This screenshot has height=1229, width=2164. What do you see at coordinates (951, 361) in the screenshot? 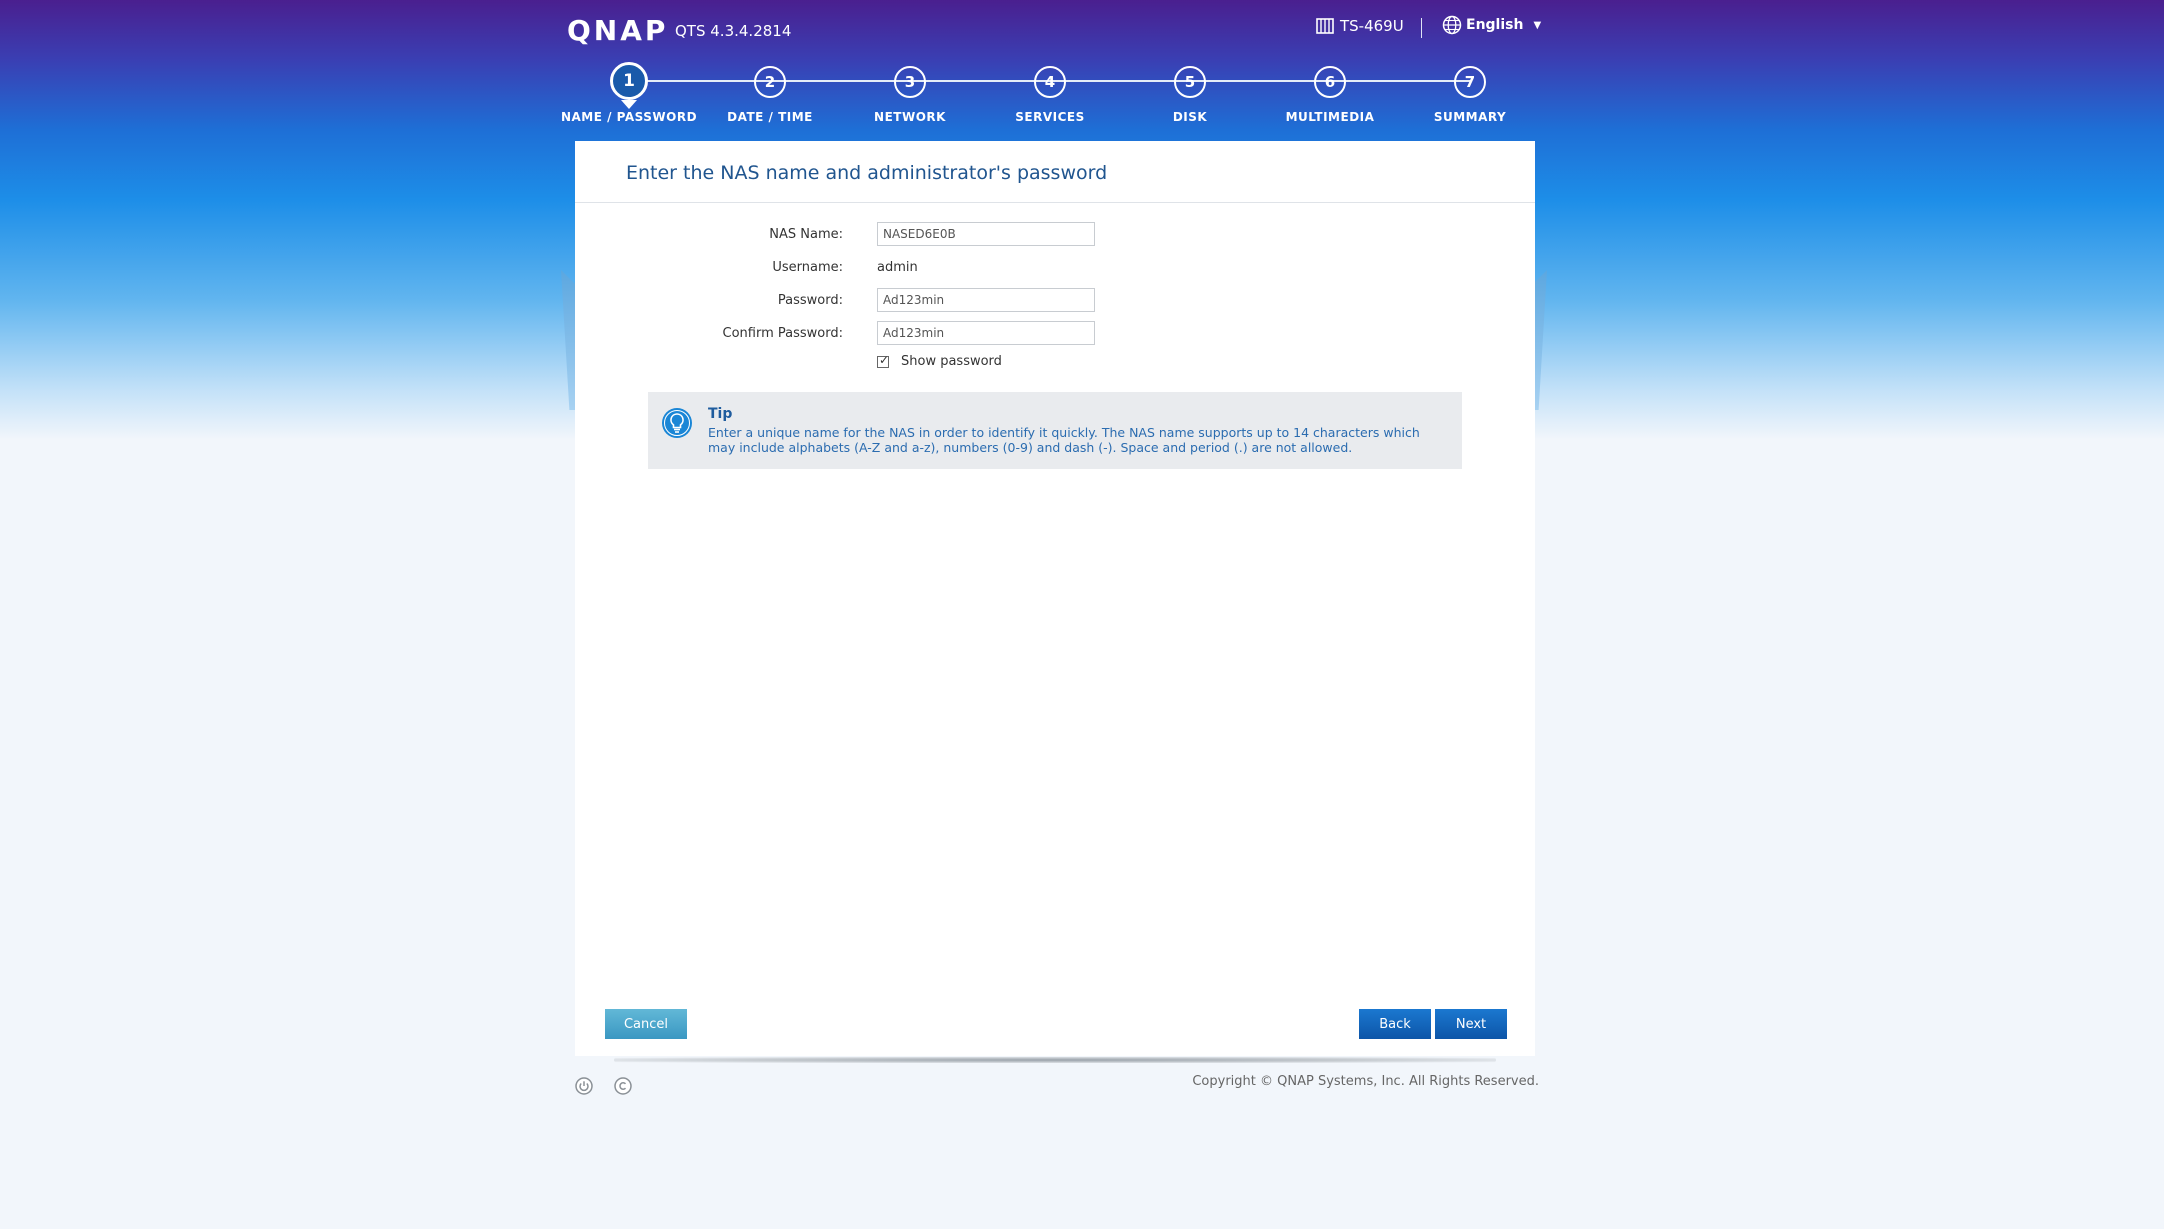
I see `show-password-label: Show password` at bounding box center [951, 361].